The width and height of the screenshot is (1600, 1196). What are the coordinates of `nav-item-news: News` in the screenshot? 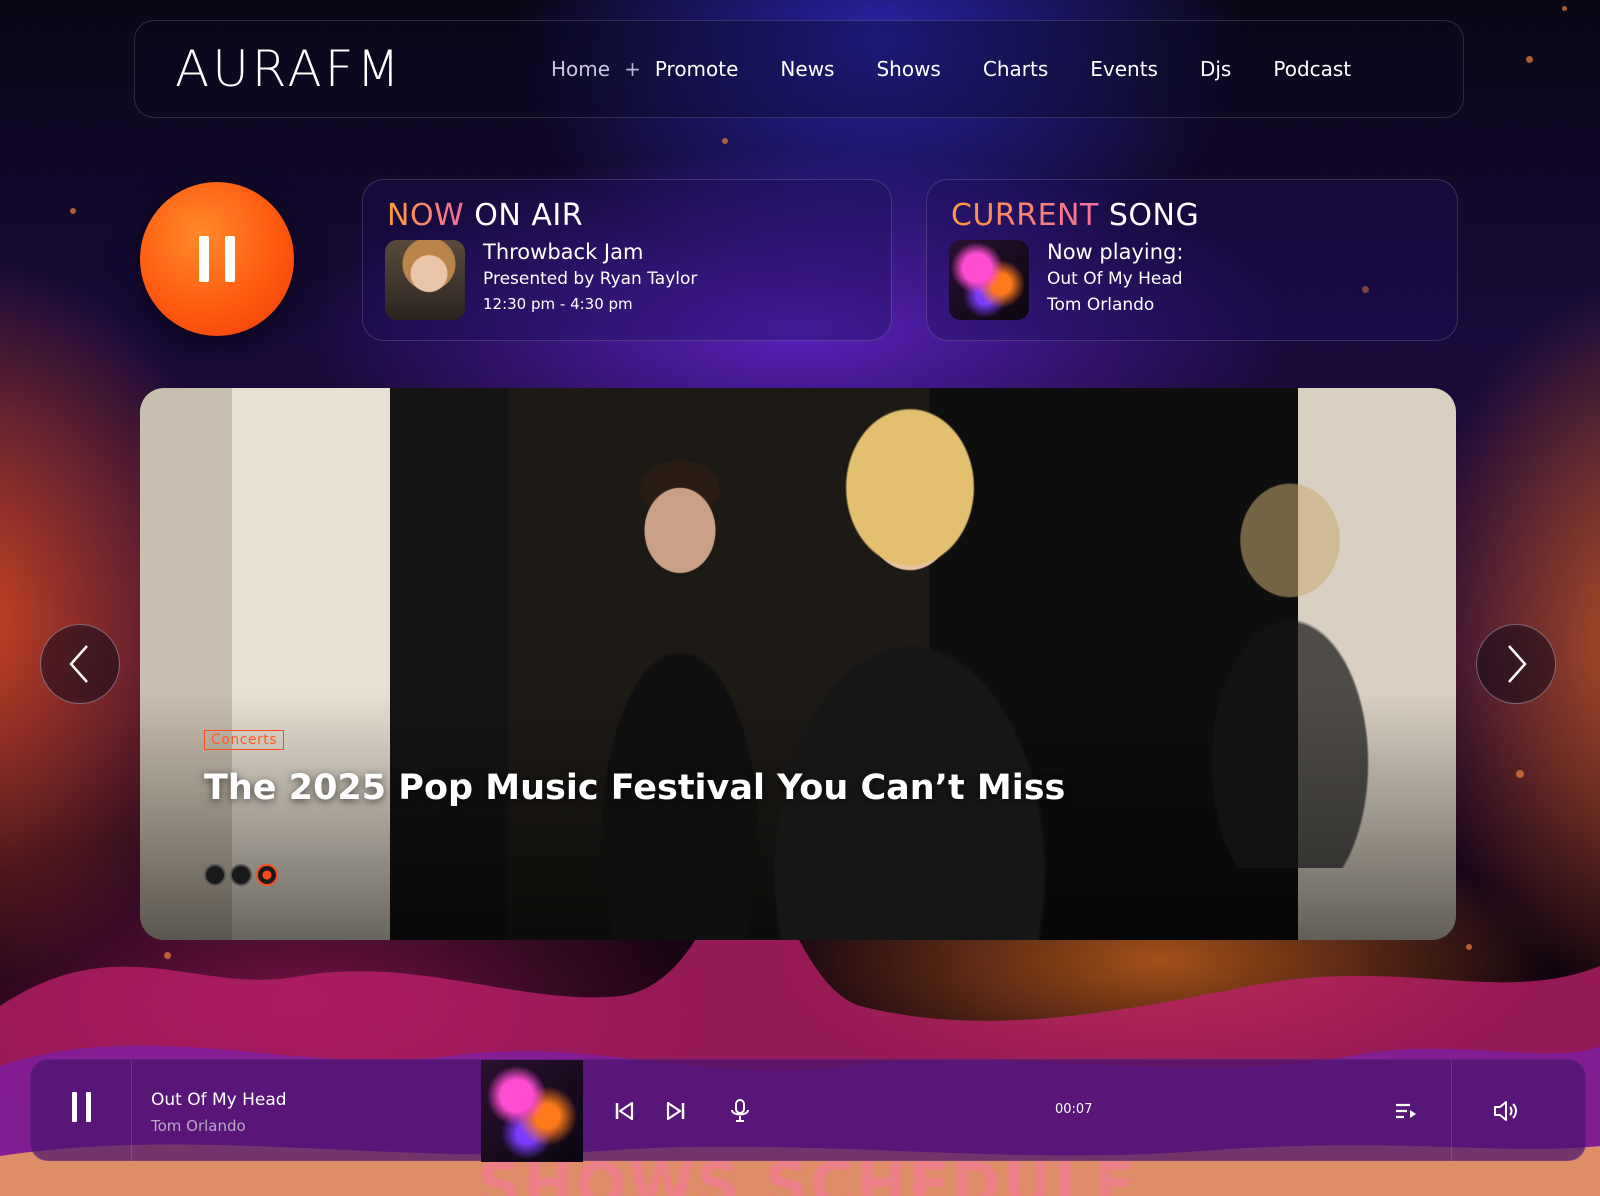 It's located at (807, 69).